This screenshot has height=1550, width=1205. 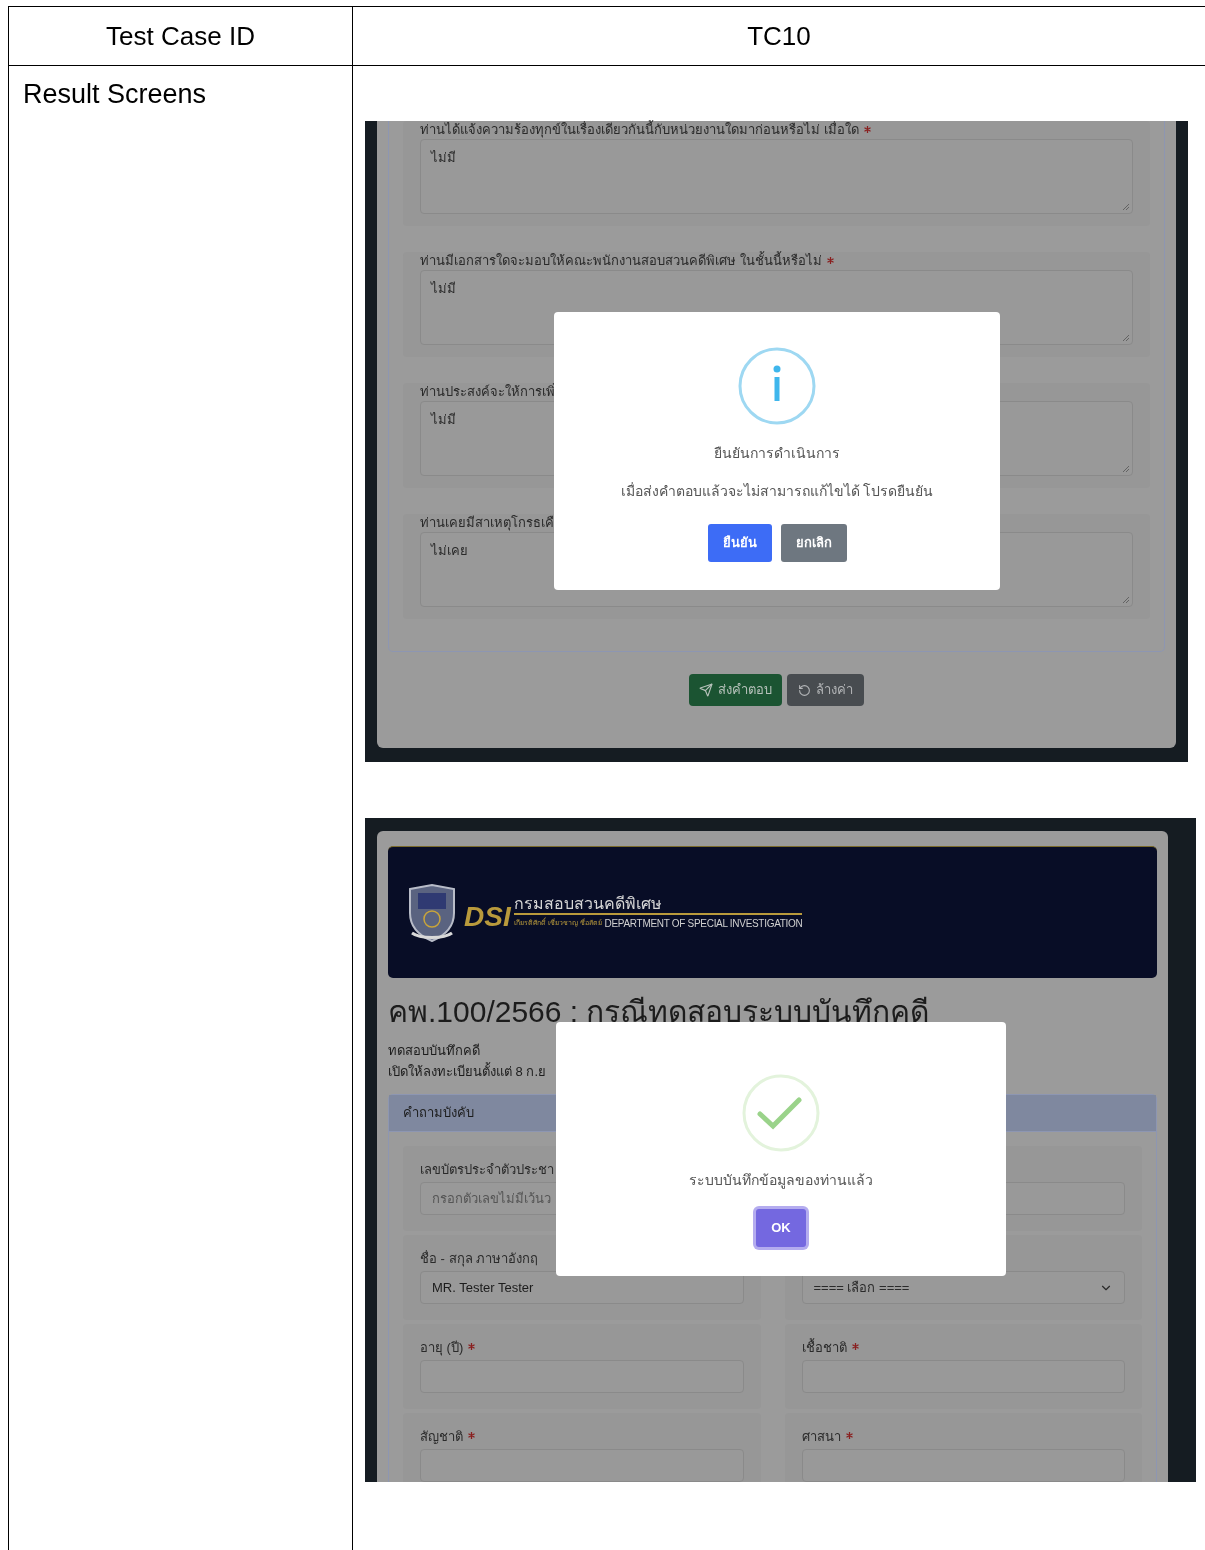 What do you see at coordinates (821, 1437) in the screenshot?
I see `field-label: ศาสนา` at bounding box center [821, 1437].